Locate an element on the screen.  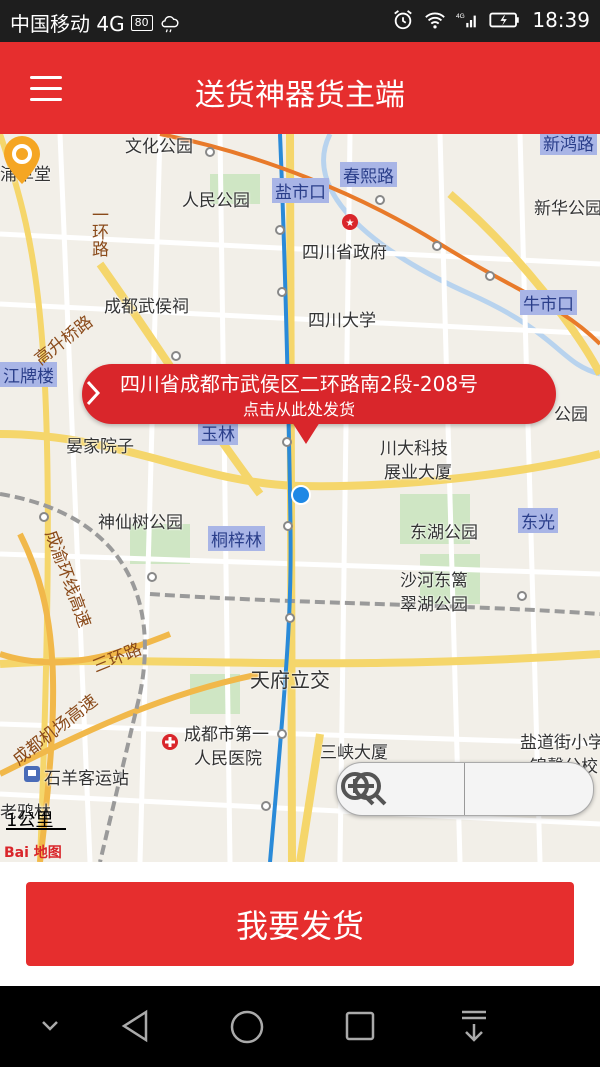
map-label: 四川大学 is located at coordinates (342, 321).